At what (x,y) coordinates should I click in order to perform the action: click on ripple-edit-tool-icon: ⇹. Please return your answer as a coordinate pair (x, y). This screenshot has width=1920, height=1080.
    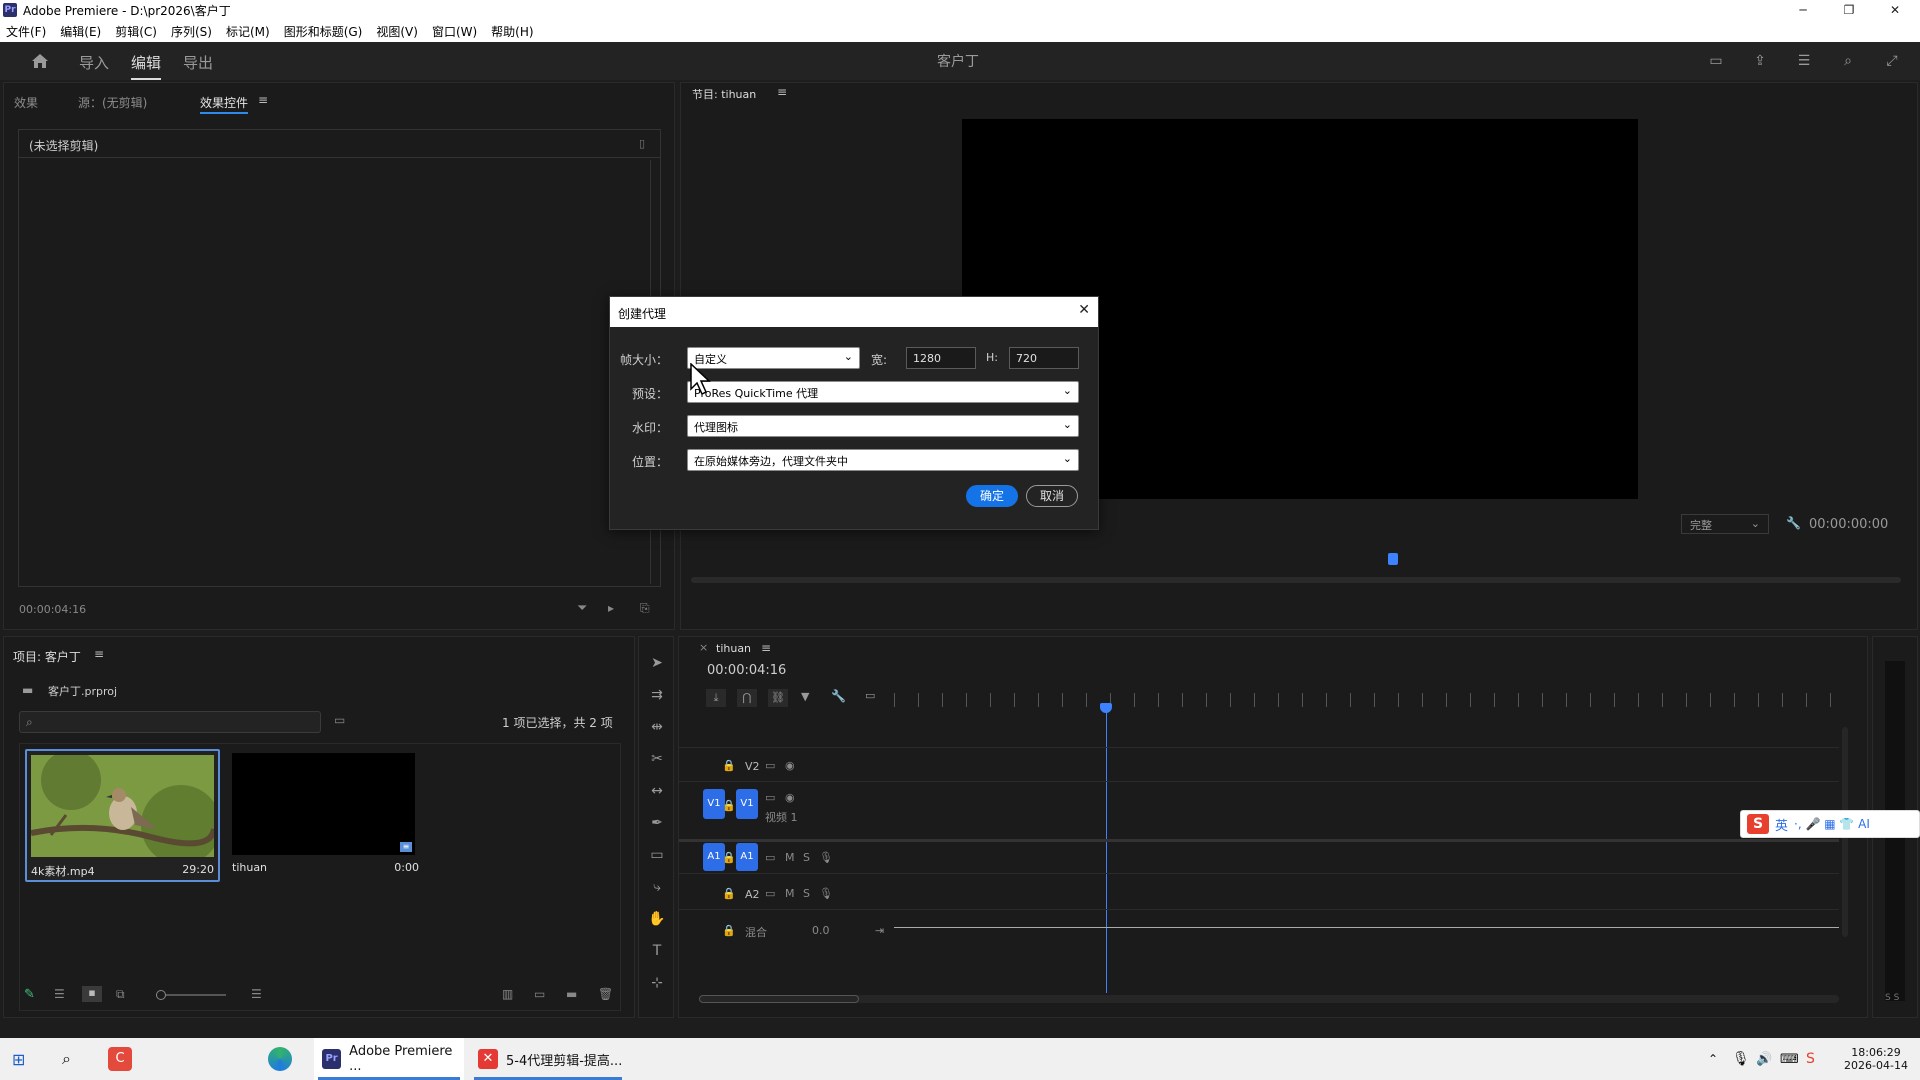
    Looking at the image, I should click on (657, 727).